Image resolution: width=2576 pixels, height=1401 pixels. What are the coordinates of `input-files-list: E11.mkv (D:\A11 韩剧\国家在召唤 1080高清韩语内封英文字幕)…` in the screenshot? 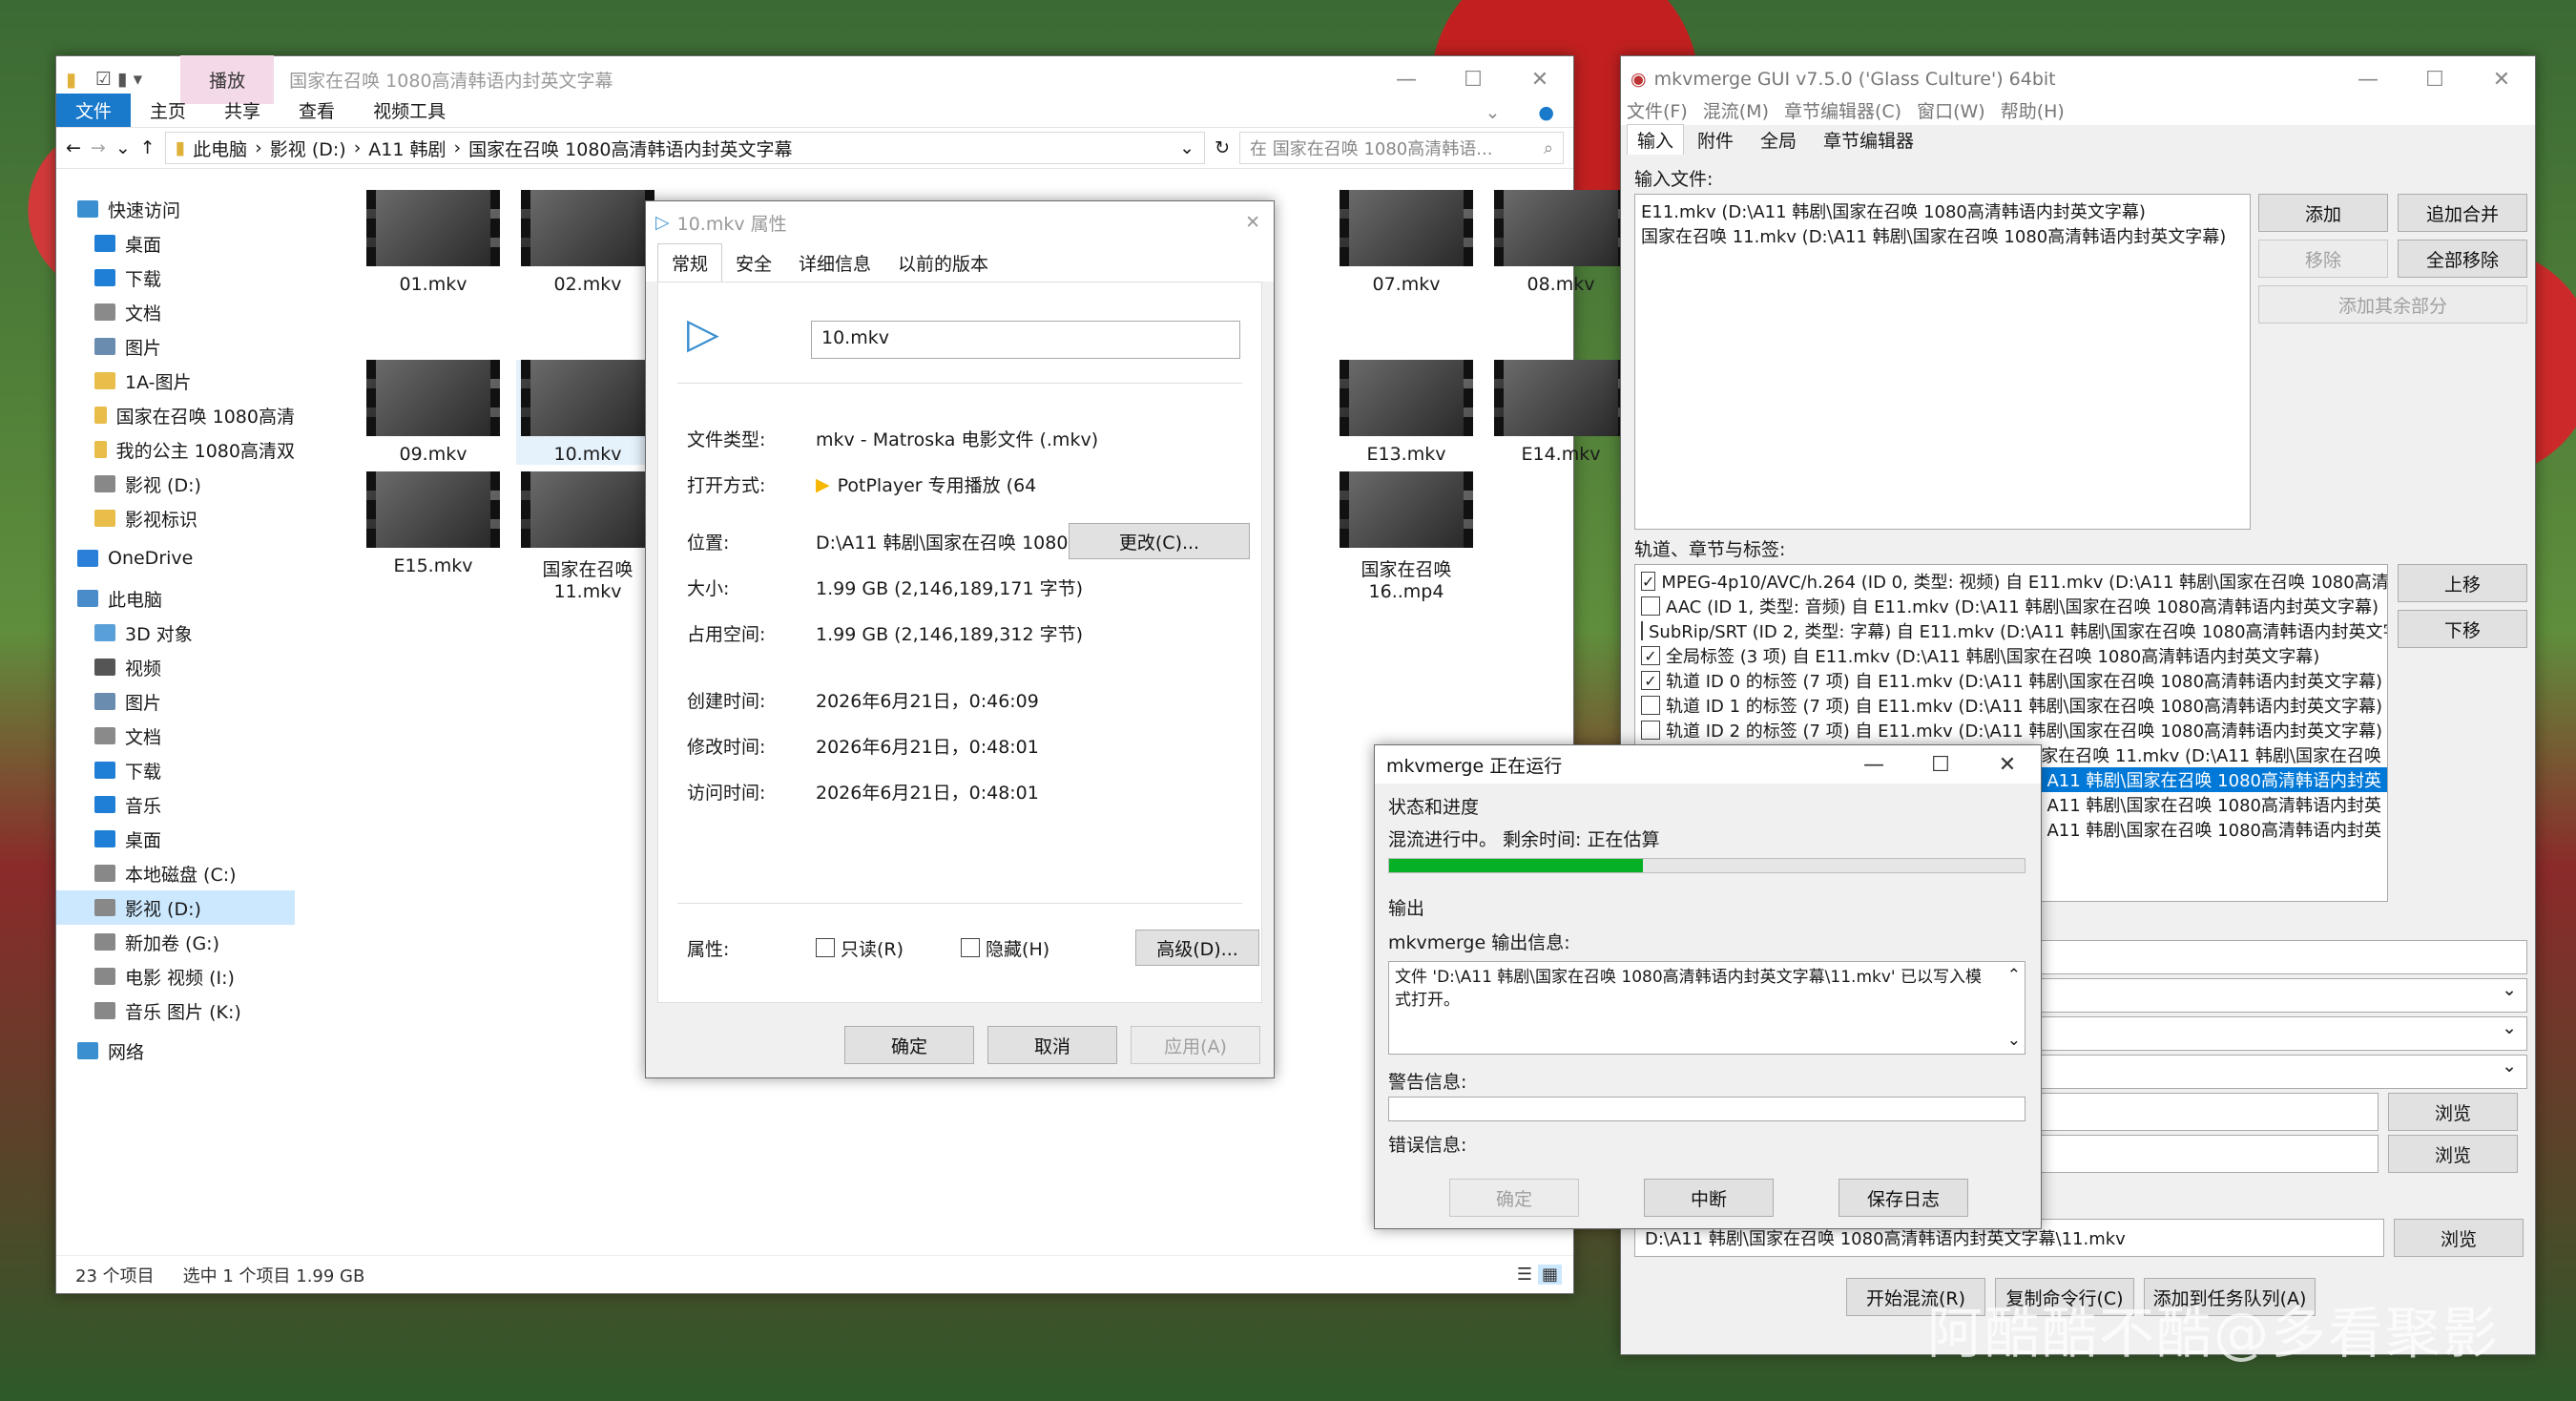 It's located at (1942, 362).